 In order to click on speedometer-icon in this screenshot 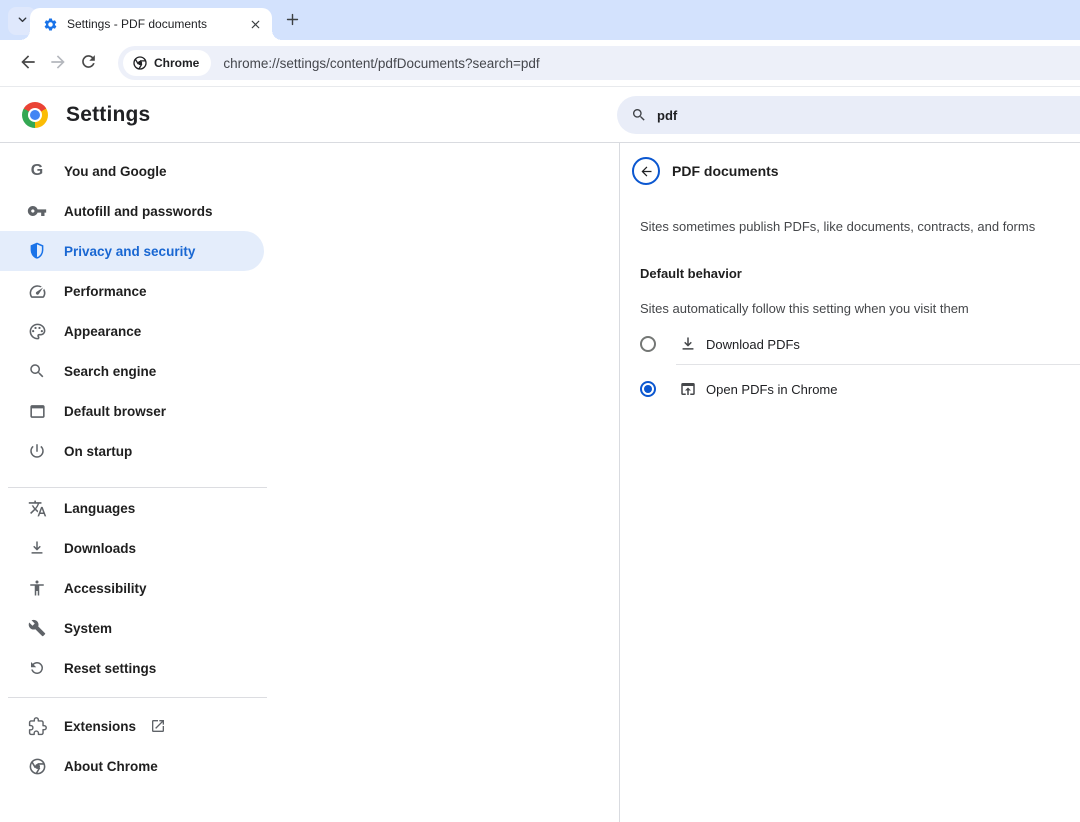, I will do `click(37, 291)`.